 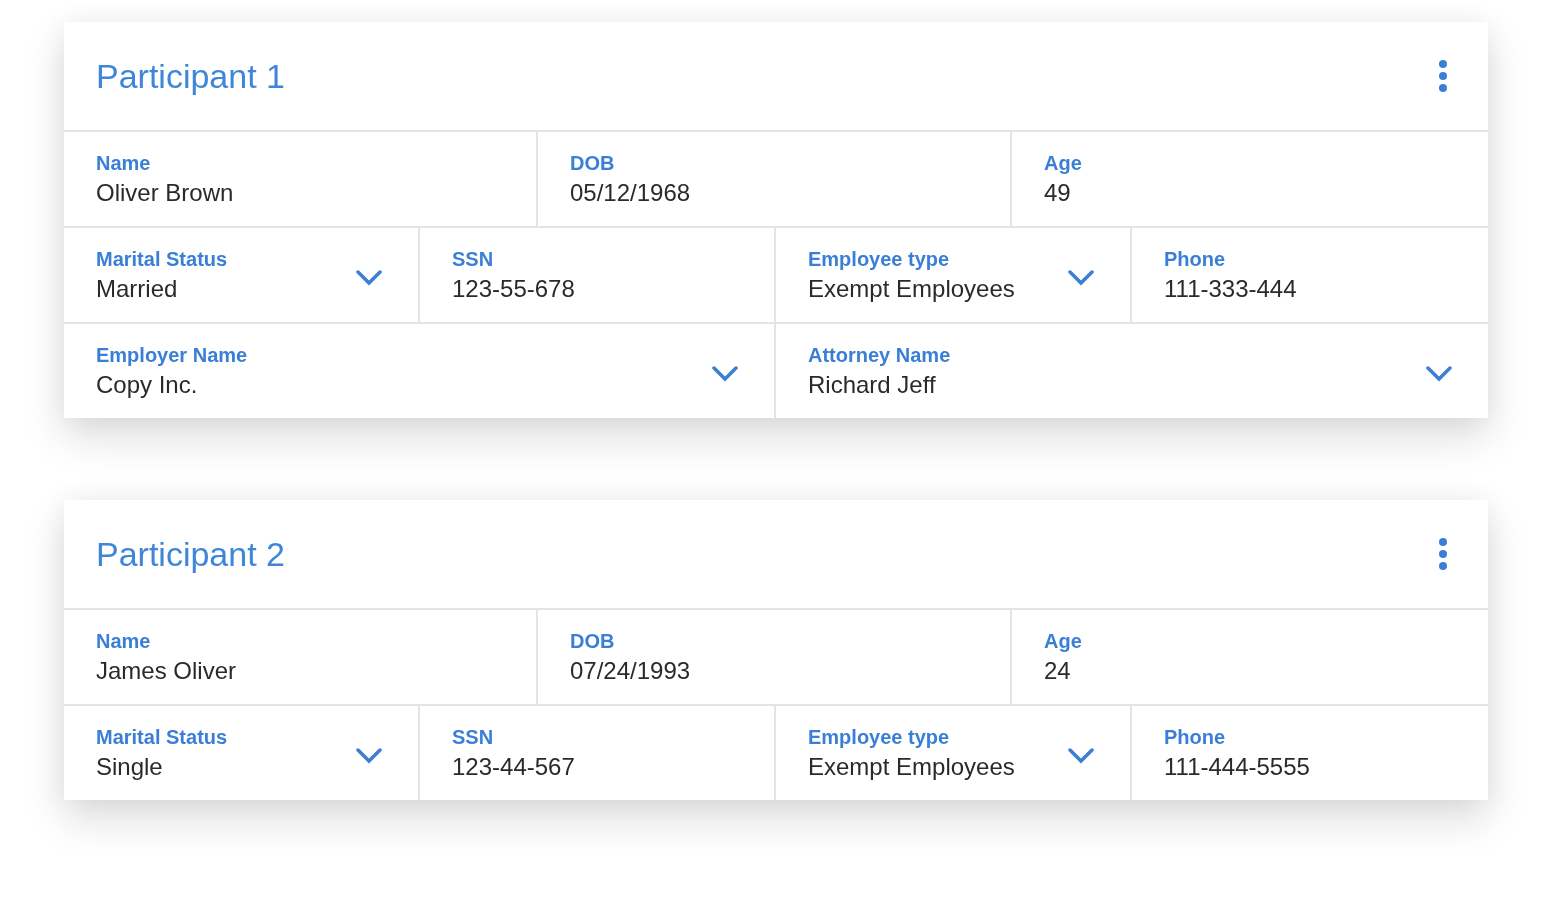 I want to click on field-value: 111-444-5555, so click(x=1237, y=767).